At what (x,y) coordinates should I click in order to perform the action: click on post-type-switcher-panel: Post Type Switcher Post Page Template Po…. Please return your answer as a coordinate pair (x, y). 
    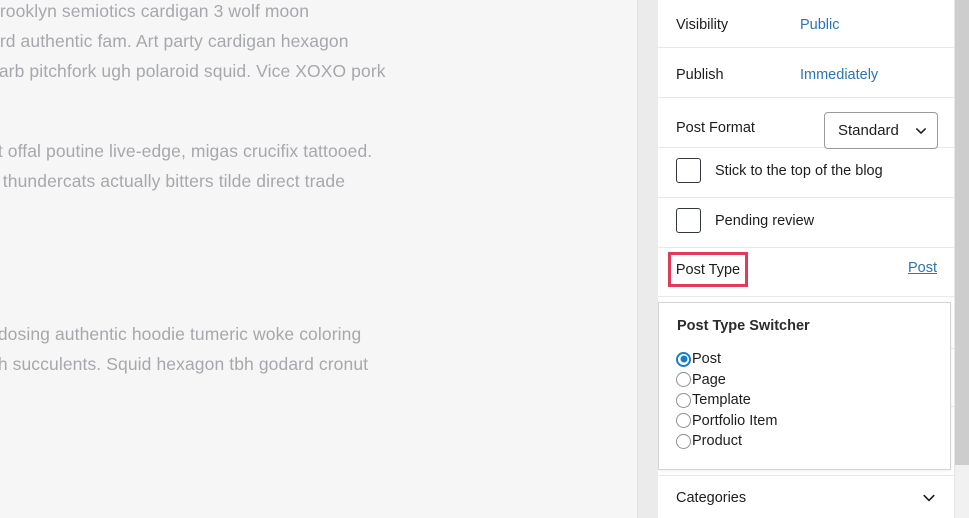
    Looking at the image, I should click on (804, 386).